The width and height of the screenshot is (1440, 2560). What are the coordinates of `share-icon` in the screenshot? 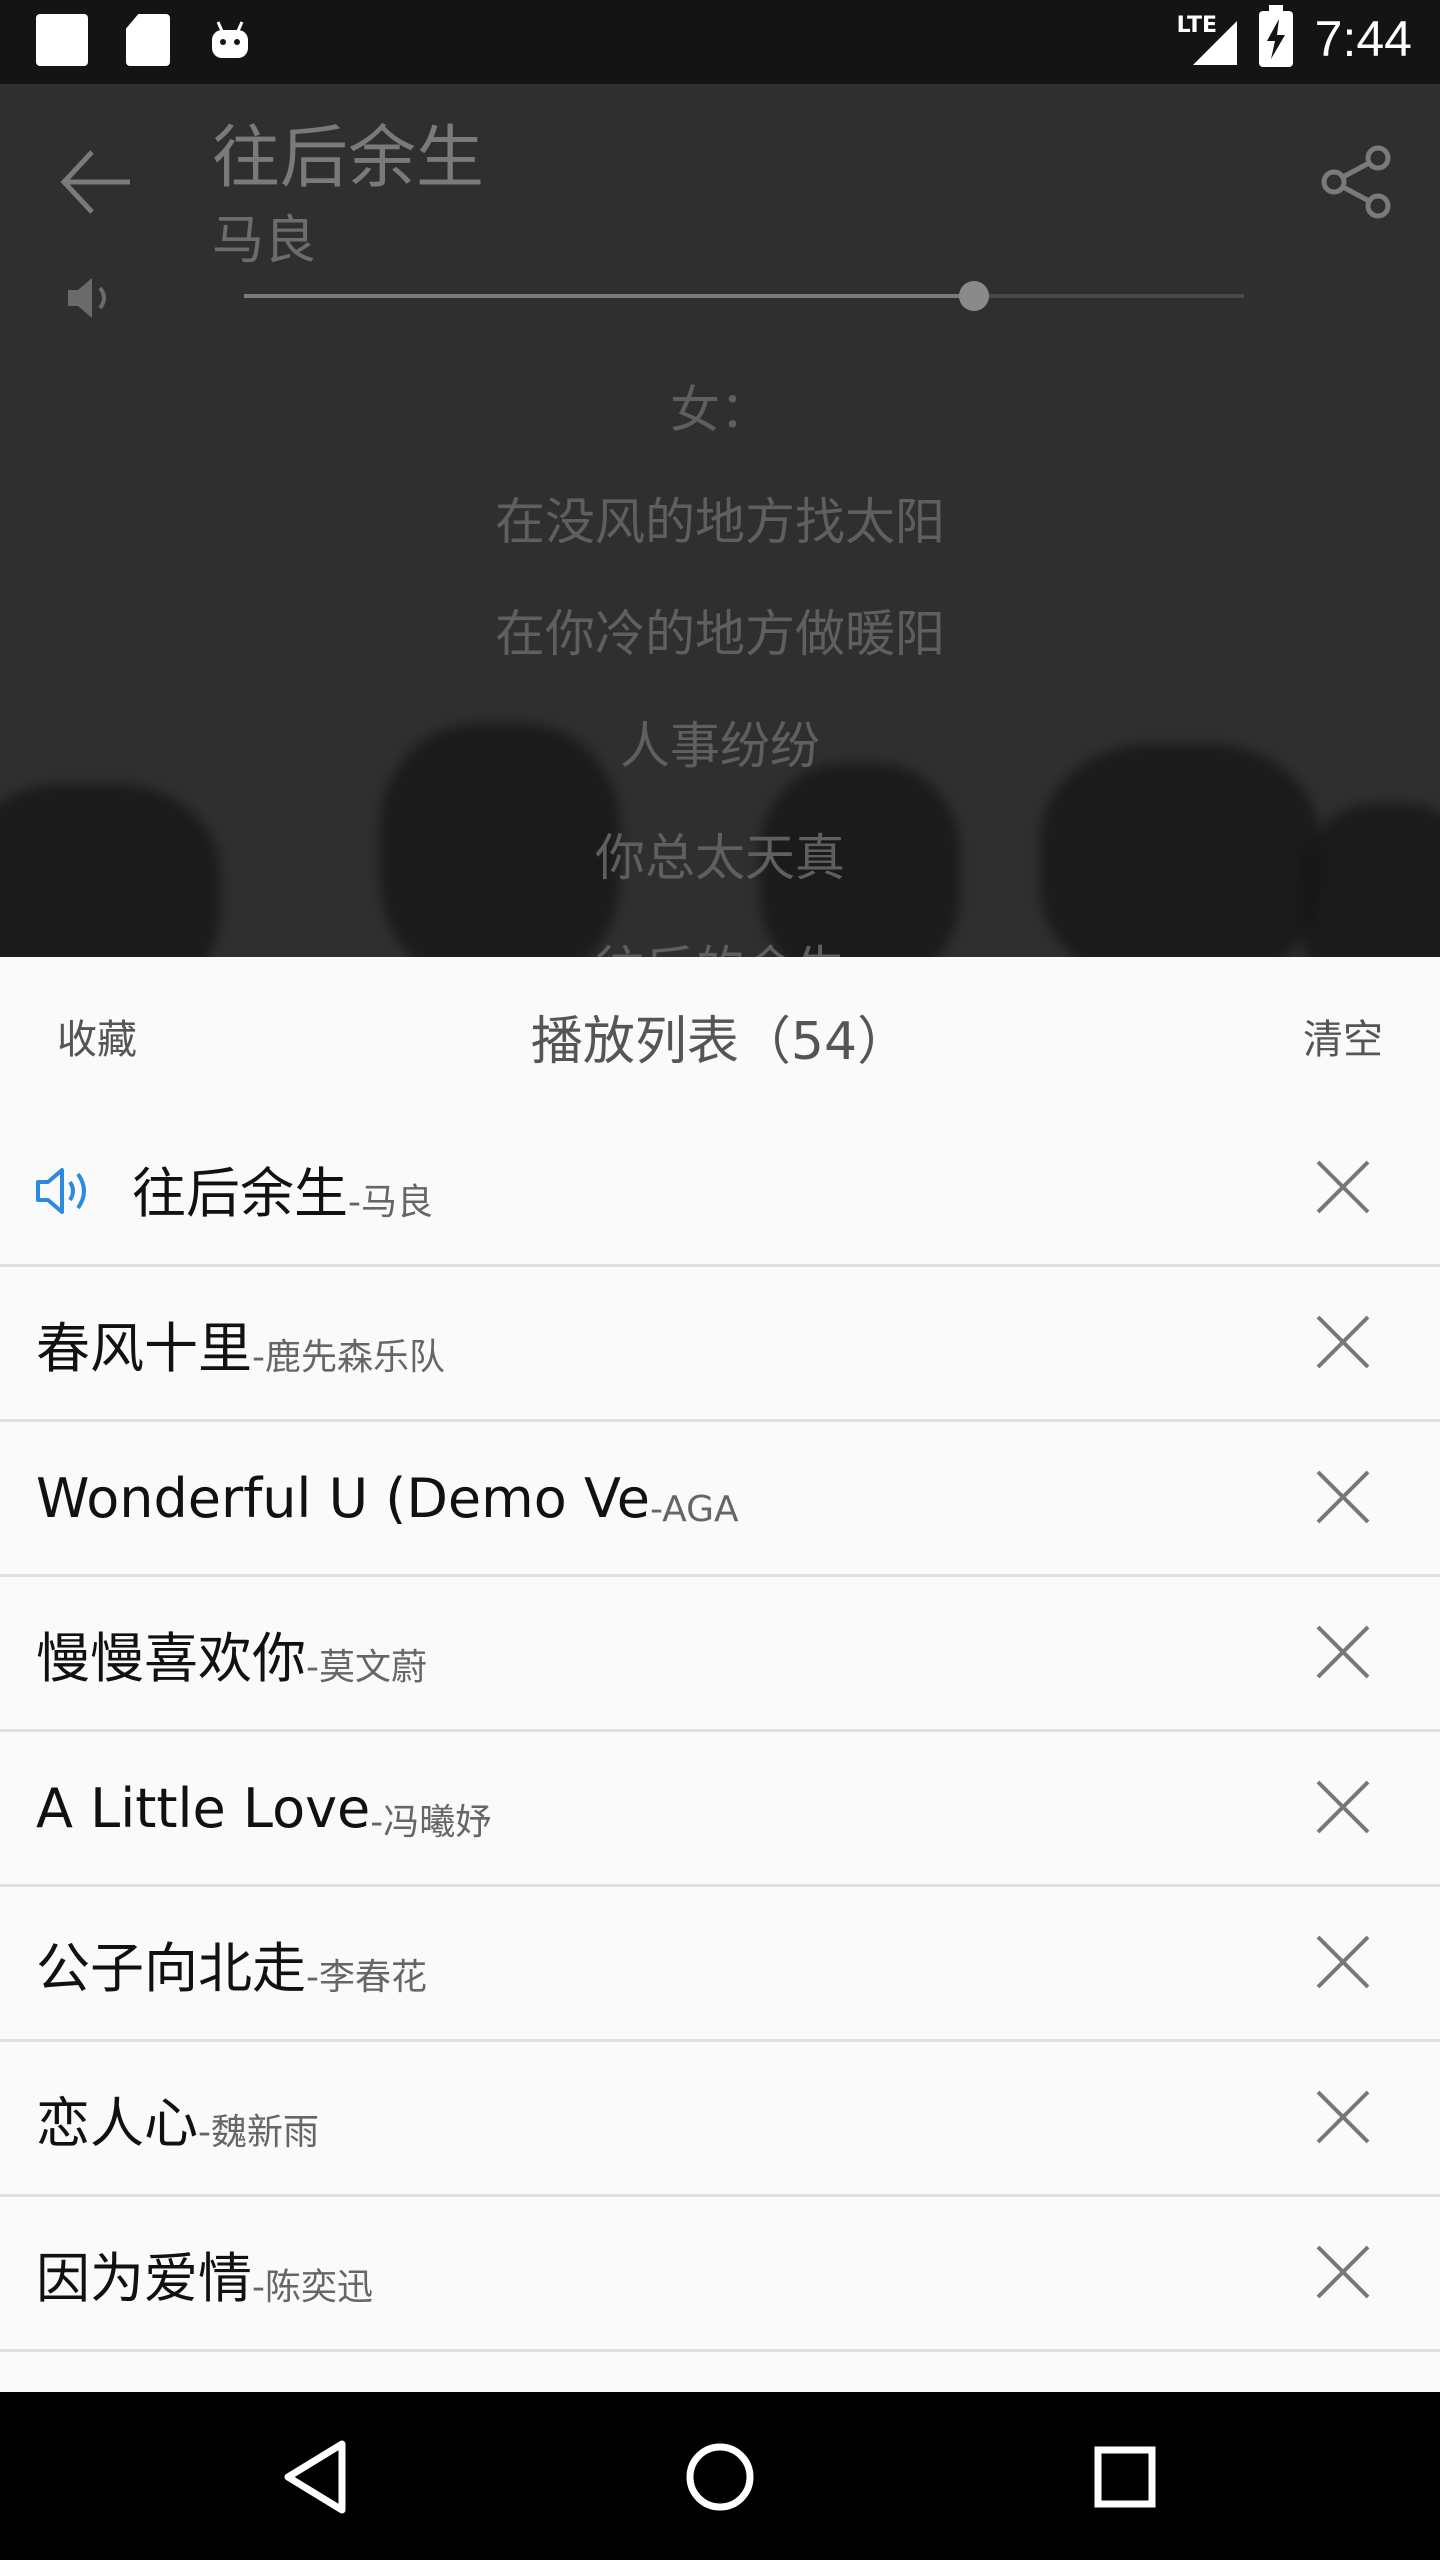 It's located at (1356, 182).